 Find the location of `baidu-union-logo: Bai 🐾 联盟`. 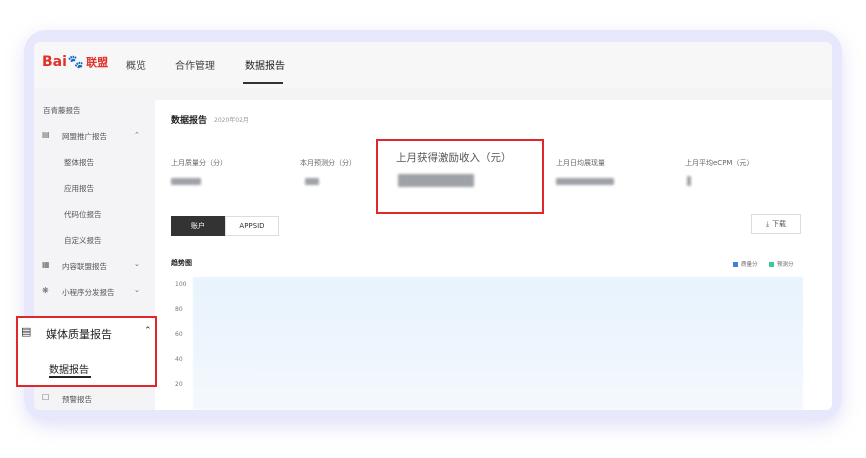

baidu-union-logo: Bai 🐾 联盟 is located at coordinates (75, 62).